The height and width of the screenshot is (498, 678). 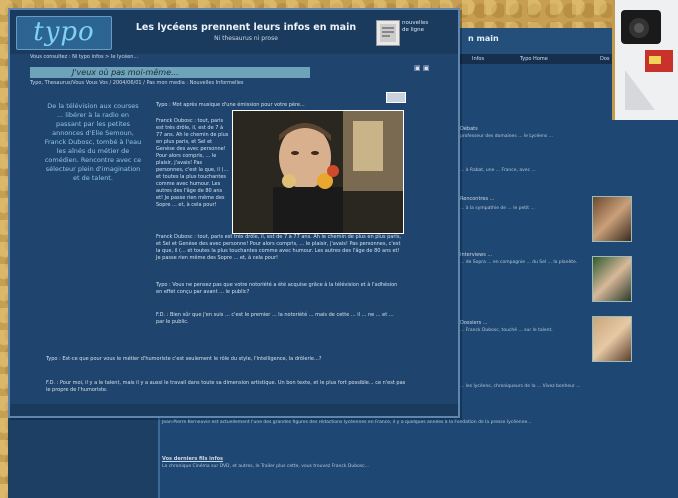 I want to click on site-footer-link: Vos derniers fils infos, so click(x=202, y=459).